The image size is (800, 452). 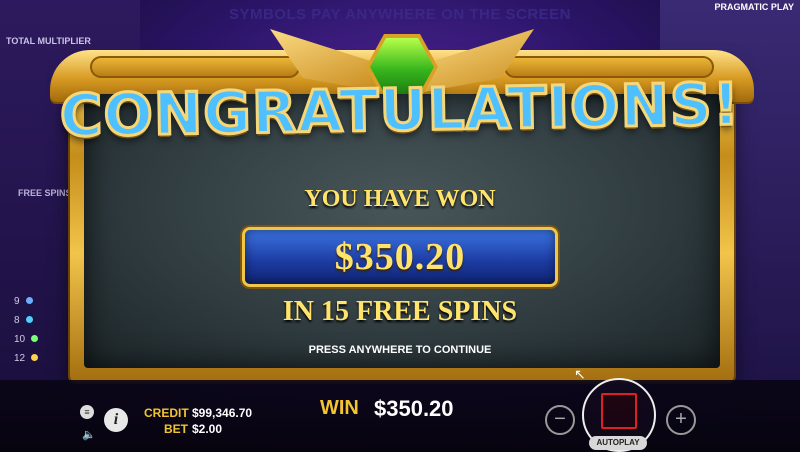 What do you see at coordinates (48, 41) in the screenshot?
I see `total-multiplier-label: TOTAL MULTIPLIER` at bounding box center [48, 41].